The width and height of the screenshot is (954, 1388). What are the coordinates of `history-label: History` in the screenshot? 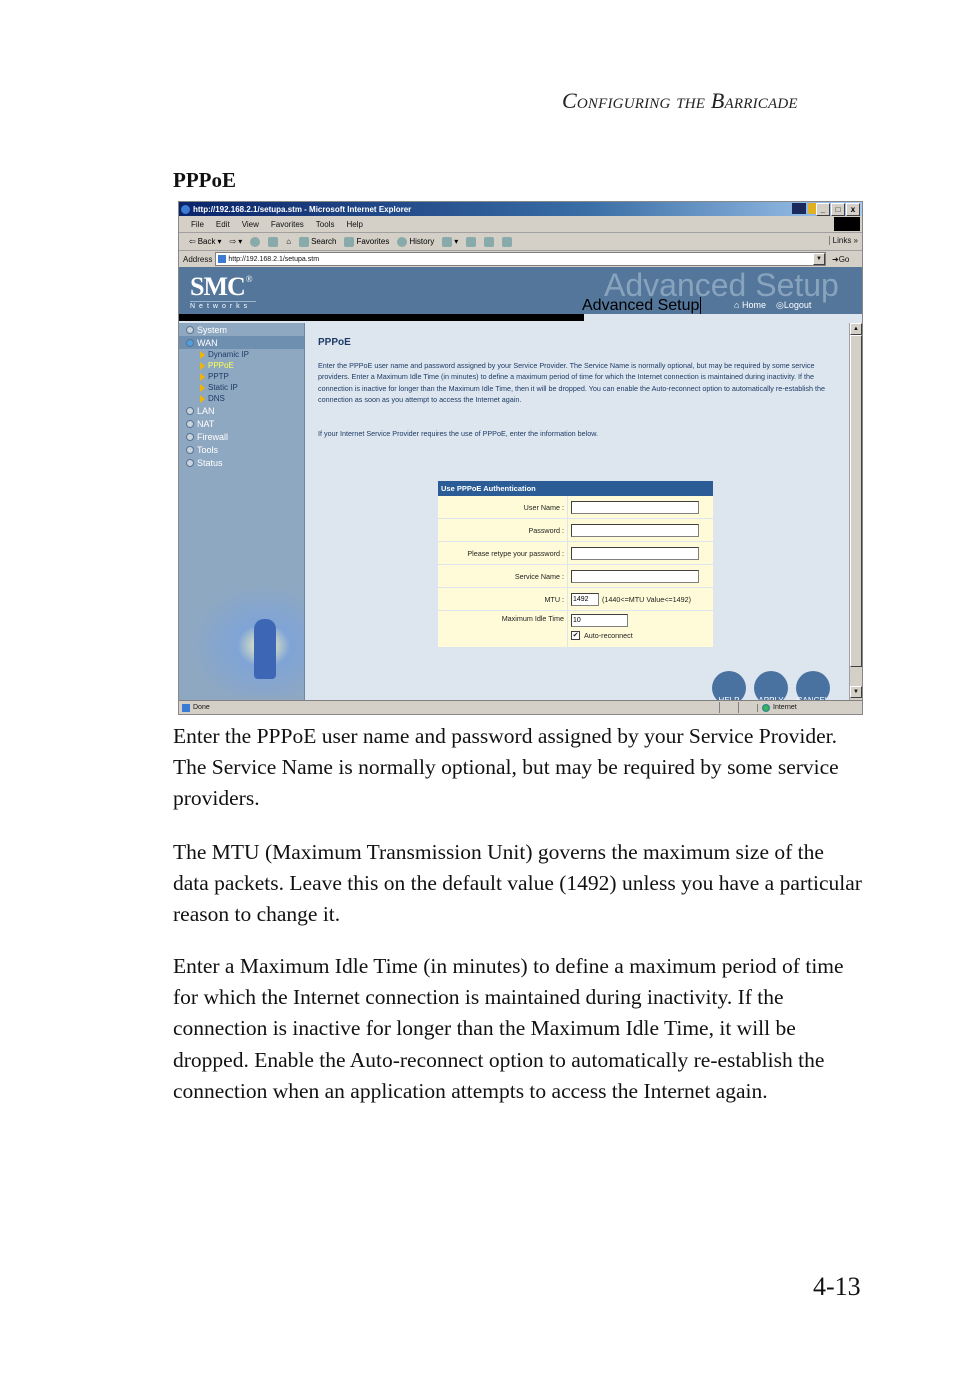 It's located at (422, 241).